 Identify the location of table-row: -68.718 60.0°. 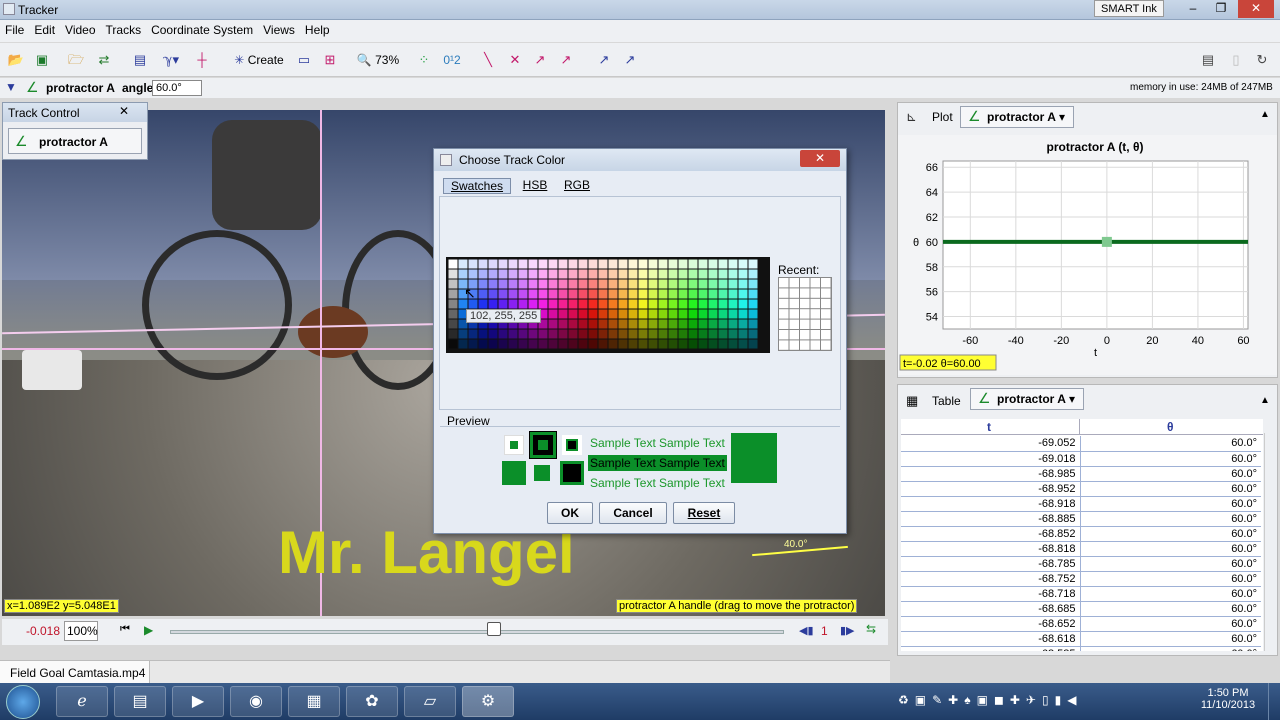
(1081, 594).